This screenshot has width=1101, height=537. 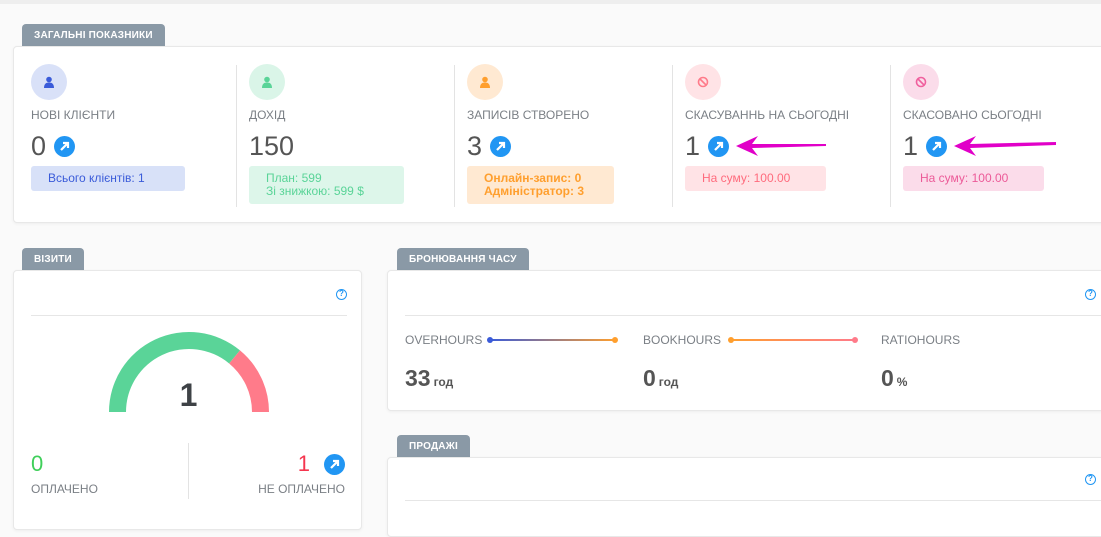 What do you see at coordinates (552, 340) in the screenshot?
I see `overhours-line` at bounding box center [552, 340].